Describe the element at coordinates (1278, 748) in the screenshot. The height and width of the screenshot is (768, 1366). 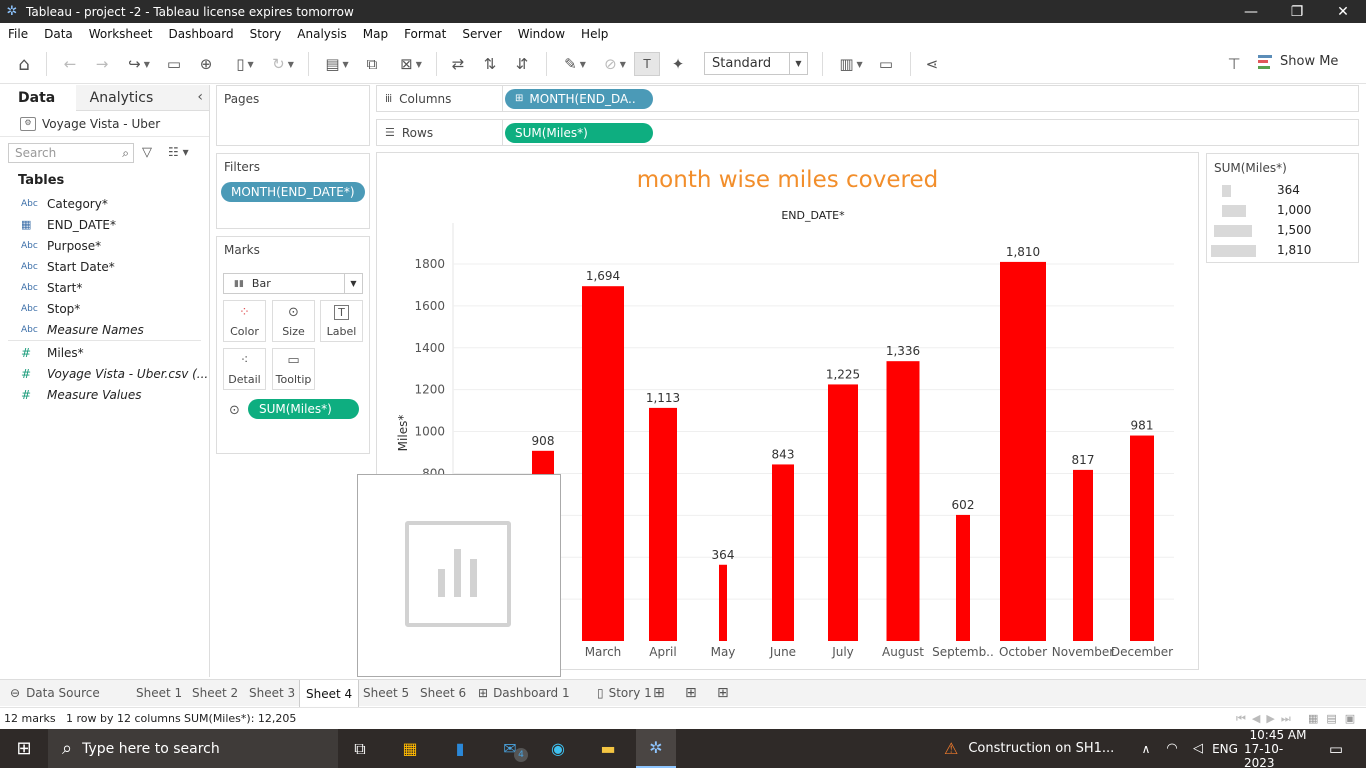
I see `clock: 10:45 AM 17-10-2023` at that location.